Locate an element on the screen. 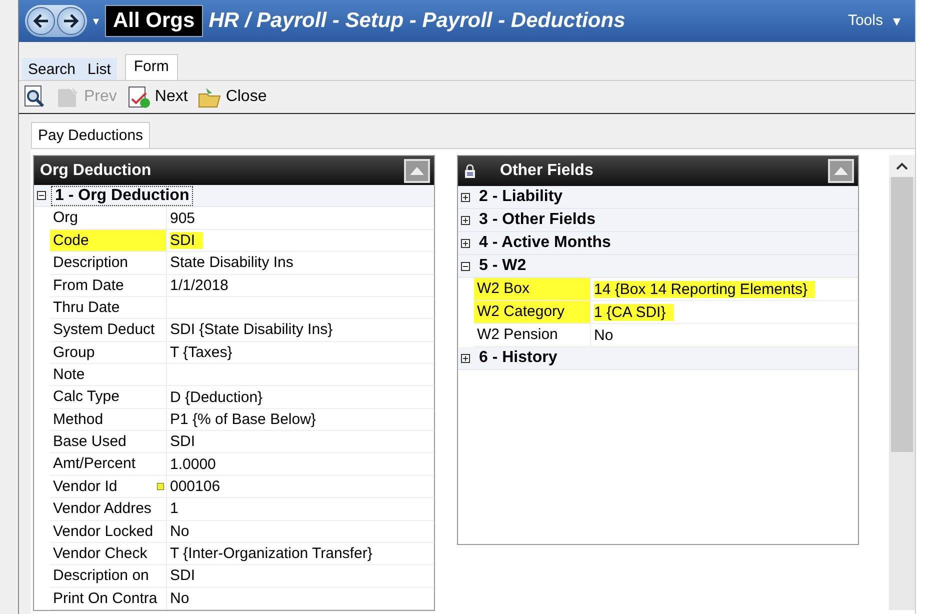 Image resolution: width=930 pixels, height=614 pixels. field-value: 1 is located at coordinates (178, 509).